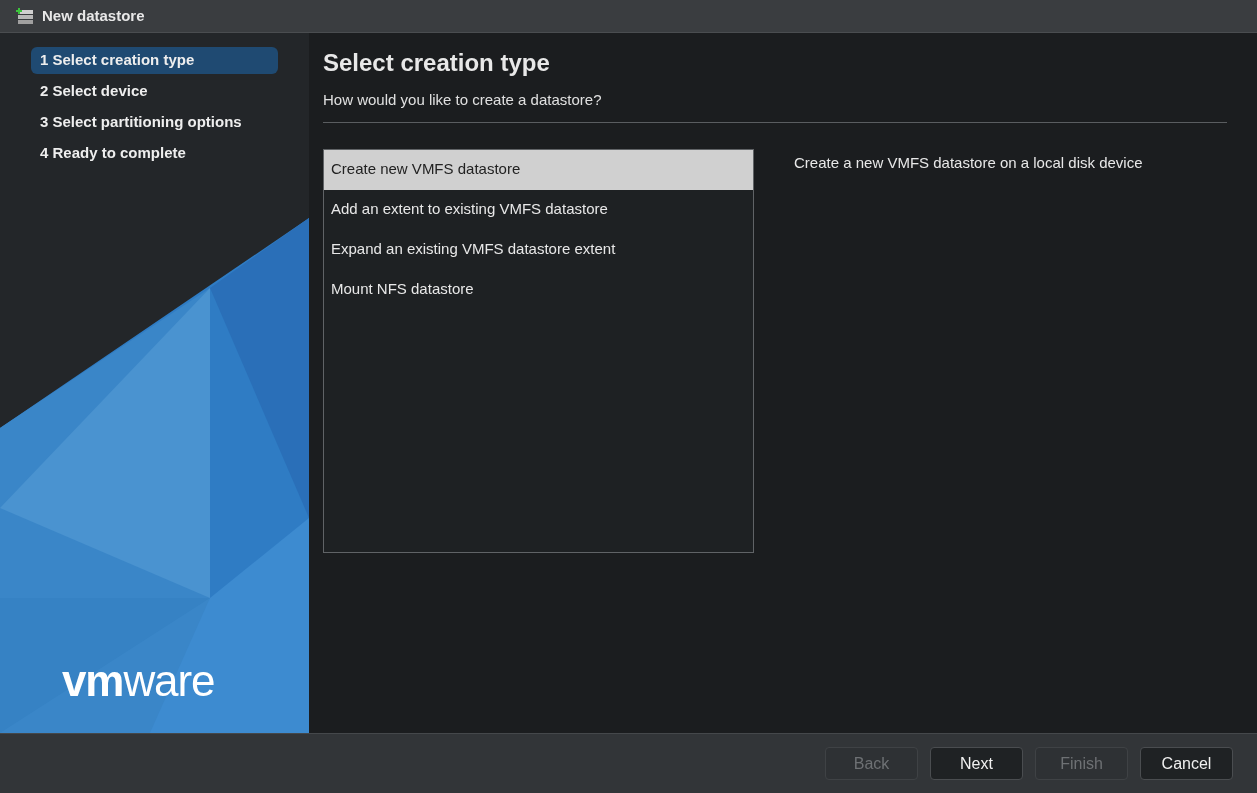 The width and height of the screenshot is (1257, 793). I want to click on window-title: New datastore, so click(93, 15).